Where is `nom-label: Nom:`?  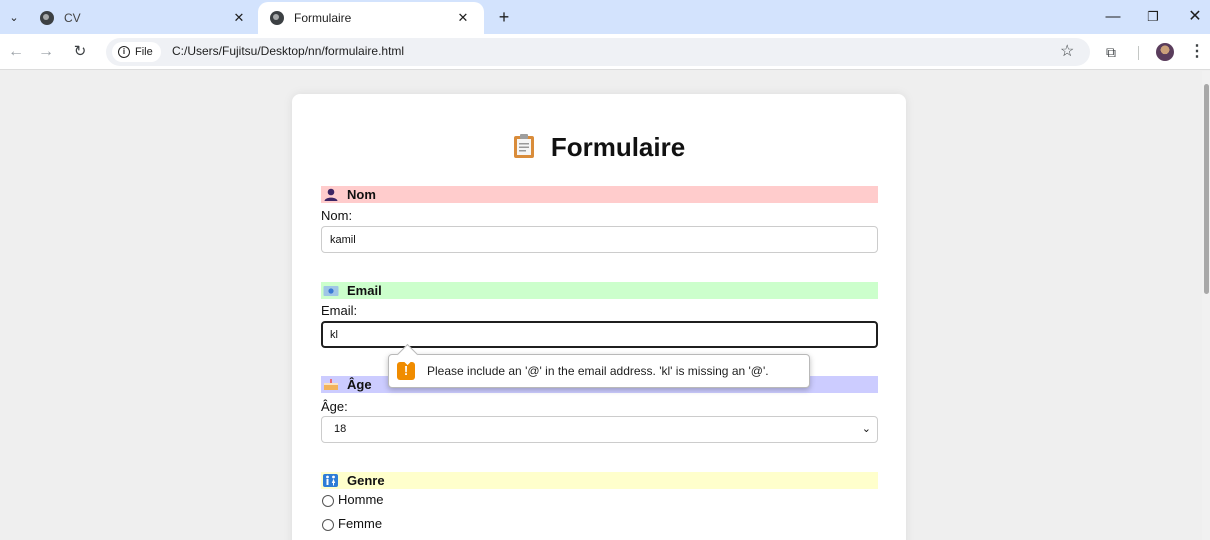
nom-label: Nom: is located at coordinates (337, 215).